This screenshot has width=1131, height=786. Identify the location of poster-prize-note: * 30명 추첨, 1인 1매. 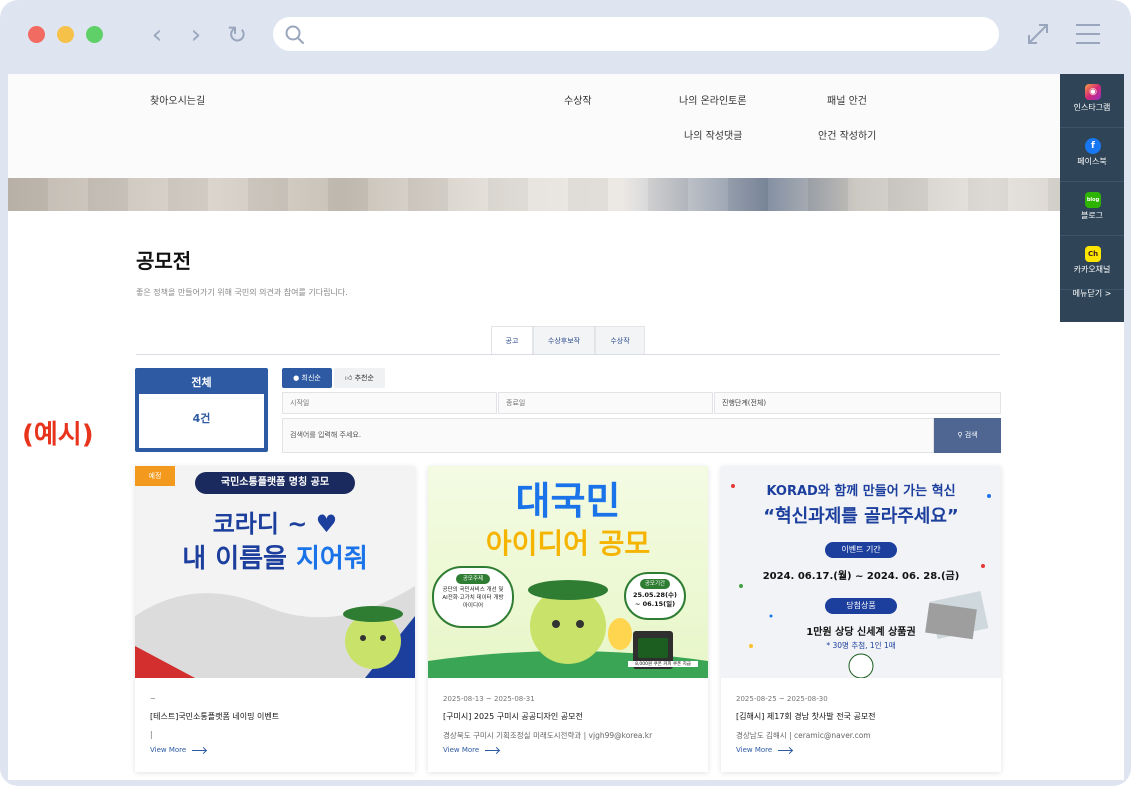
(861, 645).